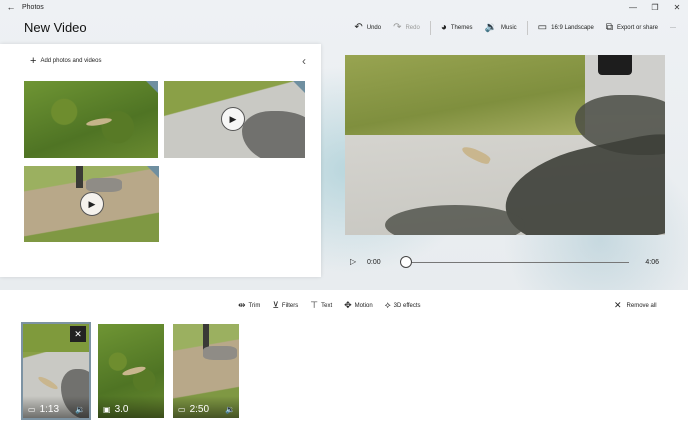 The width and height of the screenshot is (688, 438). Describe the element at coordinates (609, 27) in the screenshot. I see `export-icon: ⧉` at that location.